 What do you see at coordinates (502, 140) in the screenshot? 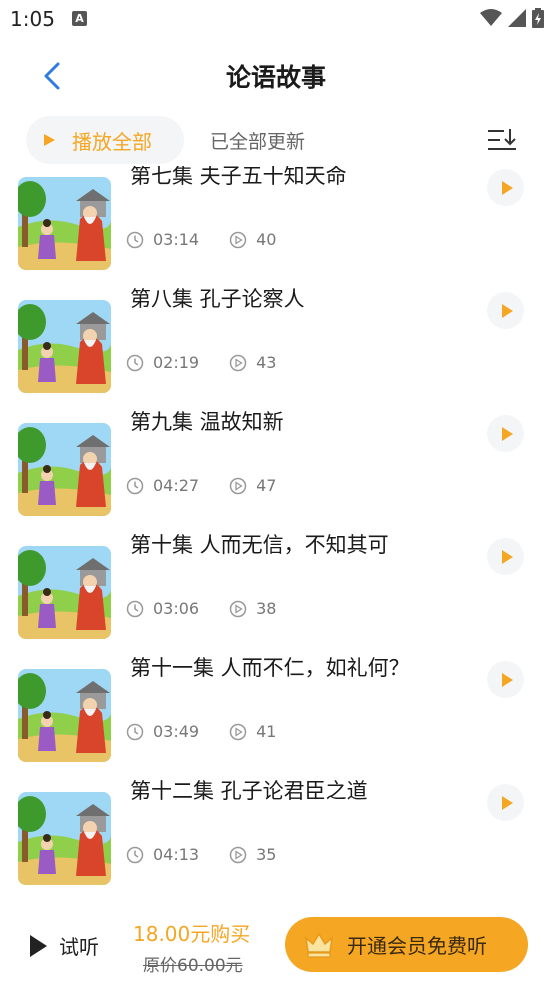
I see `sort-icon` at bounding box center [502, 140].